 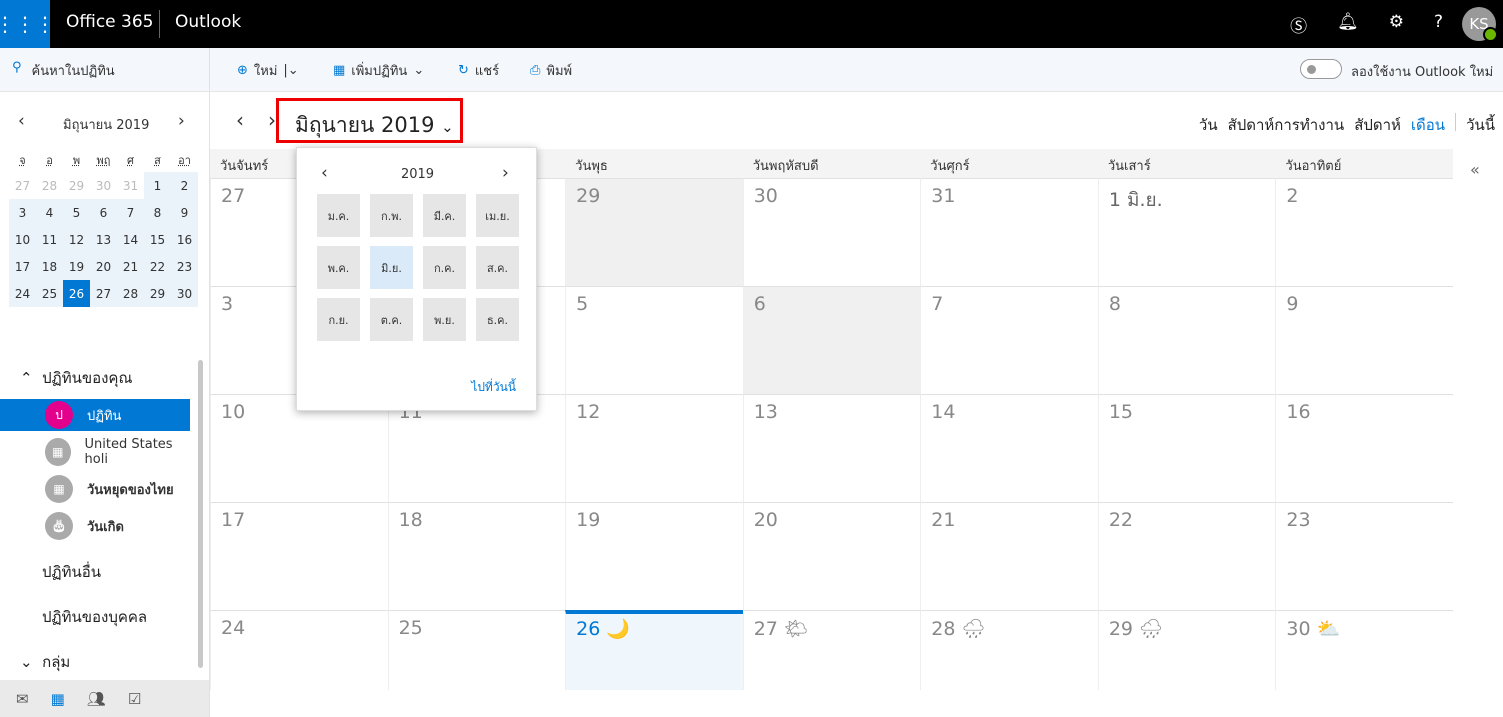 I want to click on groups-header: ⌄ กลุ่ม, so click(x=45, y=662).